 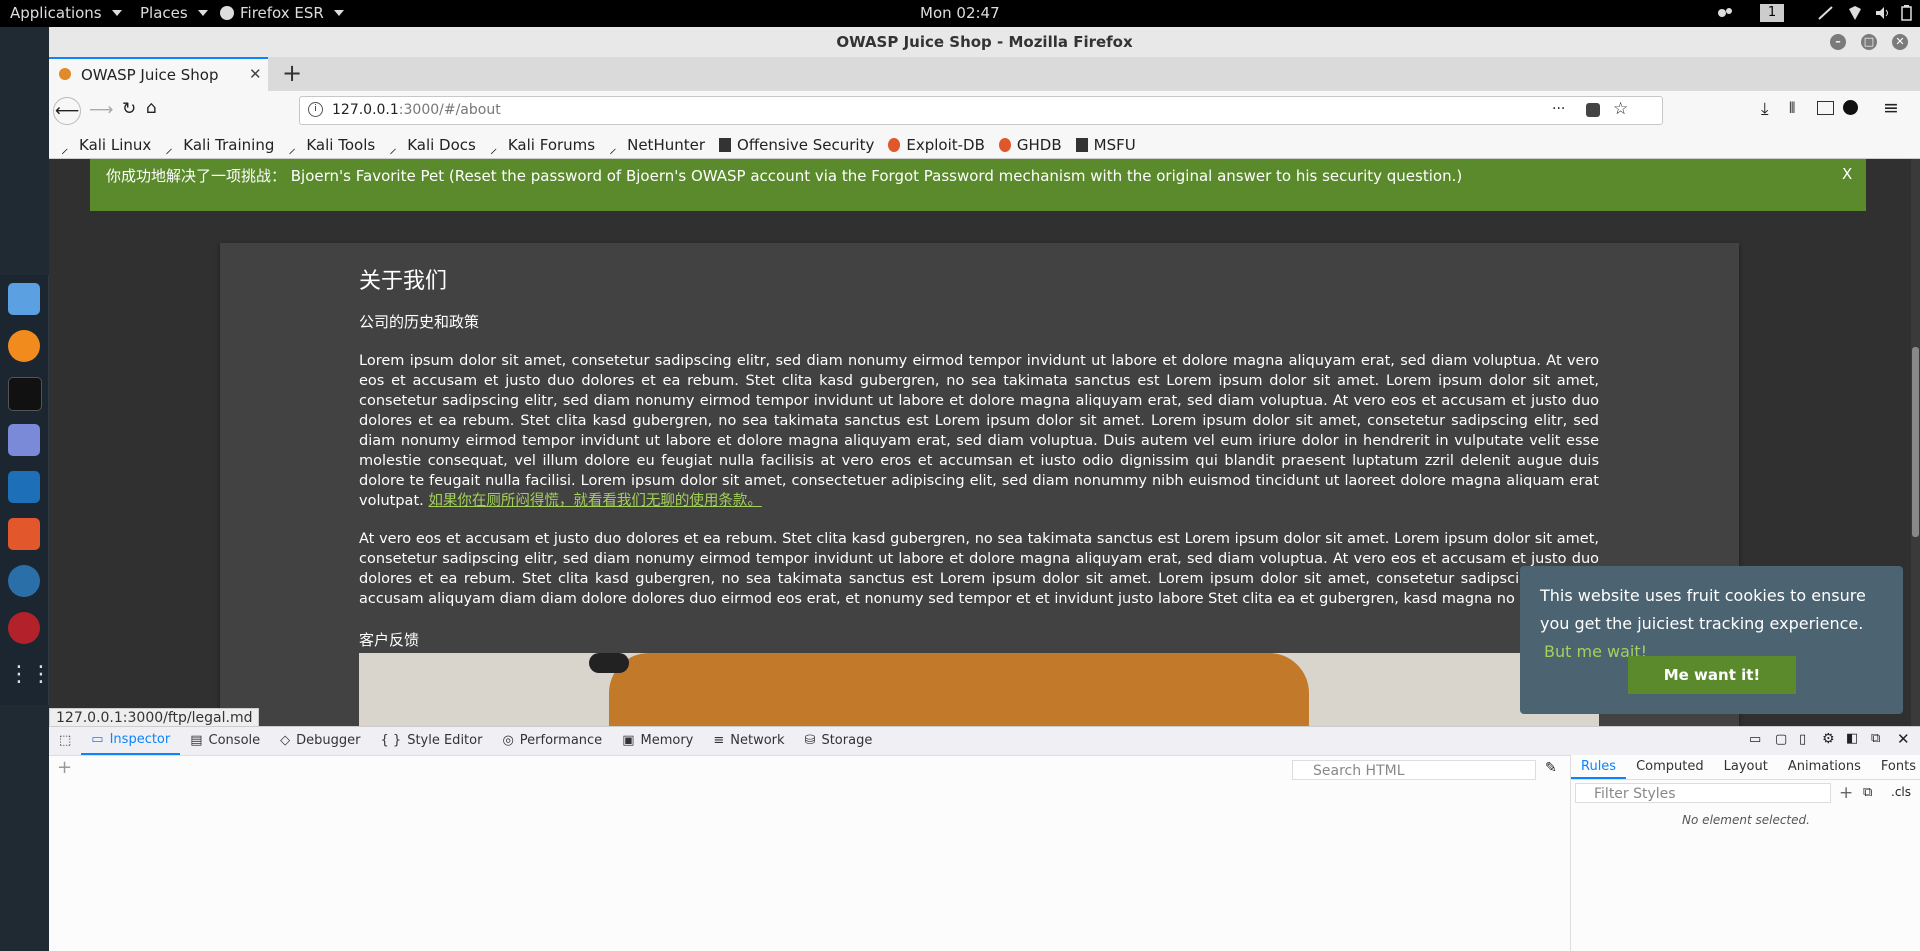 I want to click on clock: Mon 02:47, so click(x=960, y=13).